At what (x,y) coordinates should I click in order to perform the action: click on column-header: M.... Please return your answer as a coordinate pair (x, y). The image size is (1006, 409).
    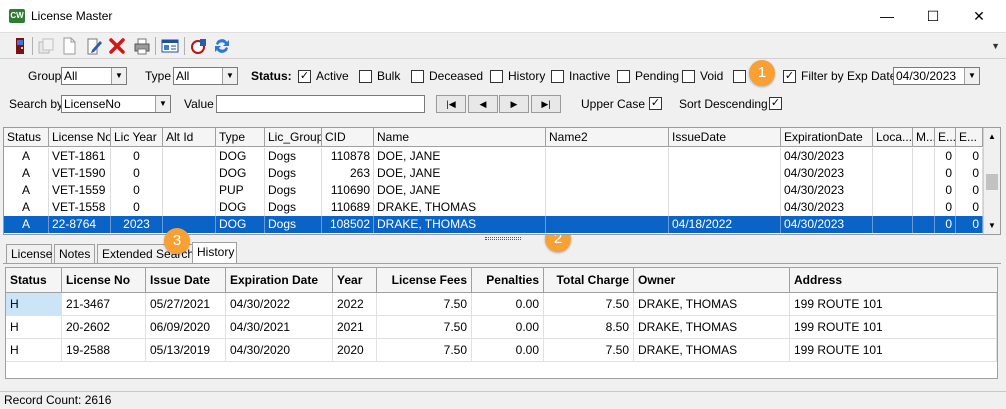
    Looking at the image, I should click on (924, 137).